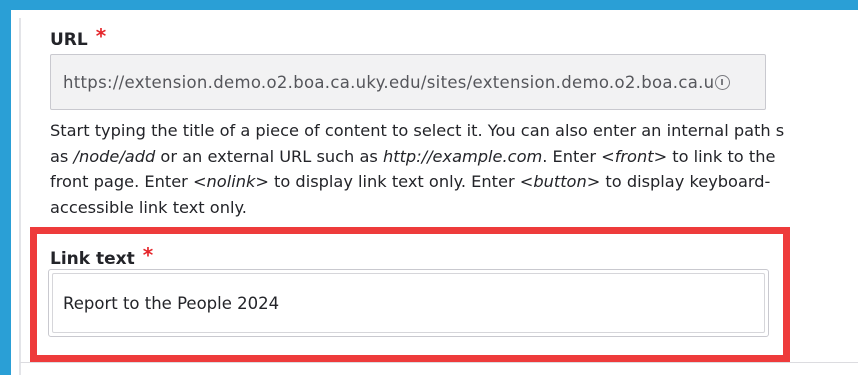 The image size is (858, 375). Describe the element at coordinates (721, 156) in the screenshot. I see `help-text-segment: to link to the` at that location.